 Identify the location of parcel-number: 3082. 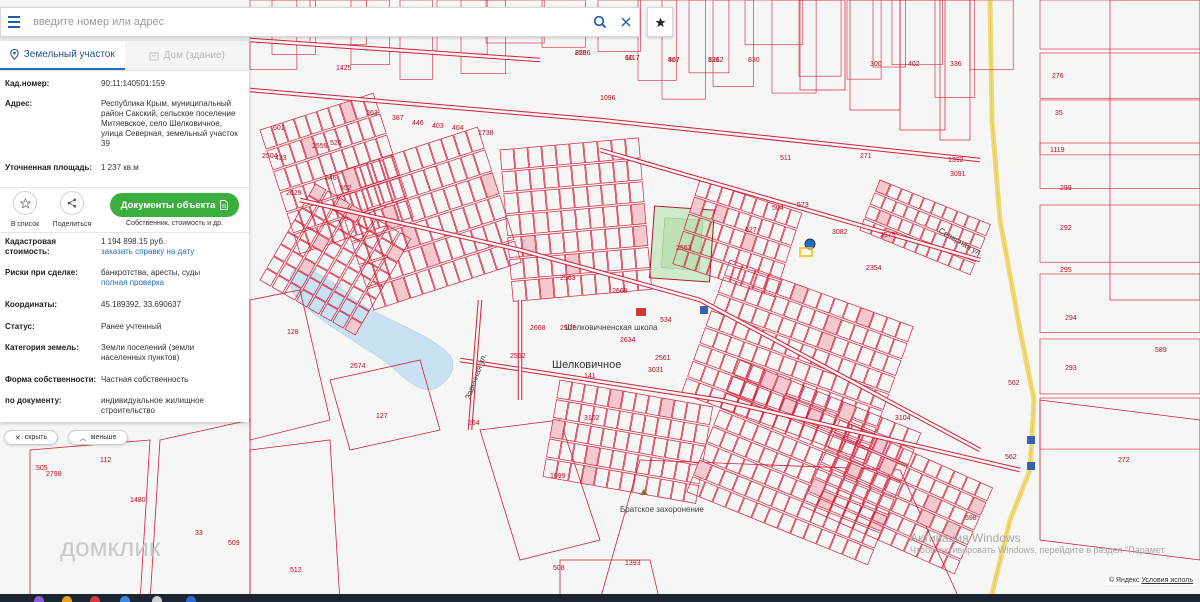
(840, 232).